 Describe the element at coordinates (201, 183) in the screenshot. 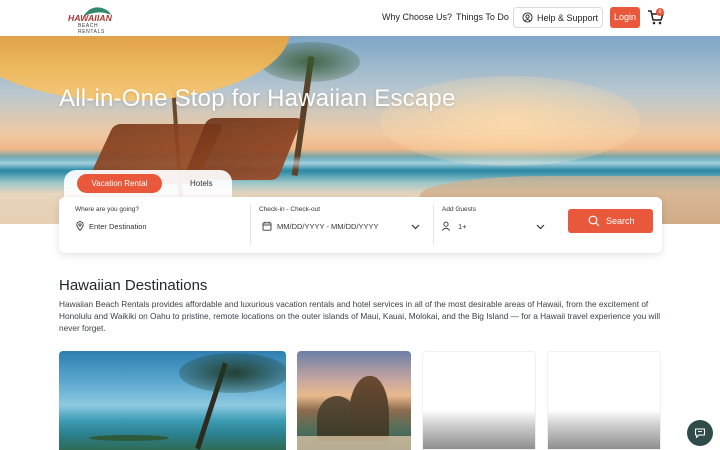

I see `tab-hotels: Hotels` at that location.